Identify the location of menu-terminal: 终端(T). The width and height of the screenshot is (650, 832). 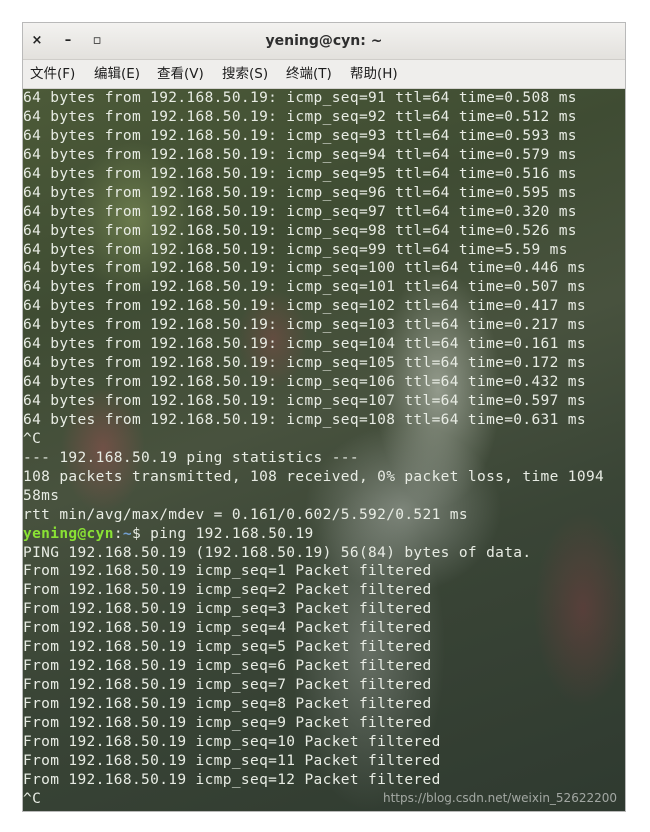
(309, 74).